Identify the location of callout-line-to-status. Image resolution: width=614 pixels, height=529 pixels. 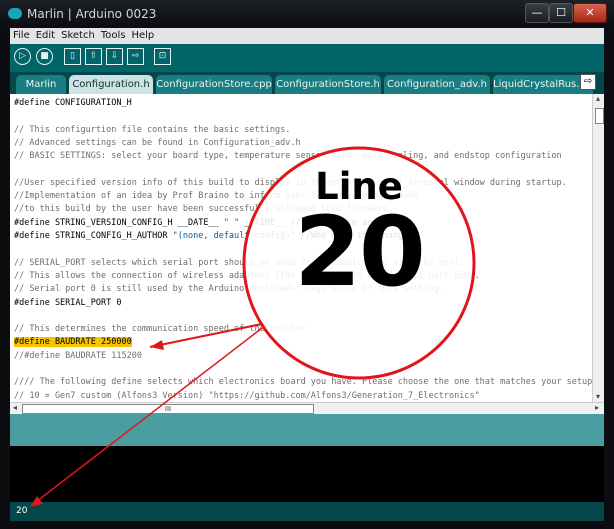
(147, 416).